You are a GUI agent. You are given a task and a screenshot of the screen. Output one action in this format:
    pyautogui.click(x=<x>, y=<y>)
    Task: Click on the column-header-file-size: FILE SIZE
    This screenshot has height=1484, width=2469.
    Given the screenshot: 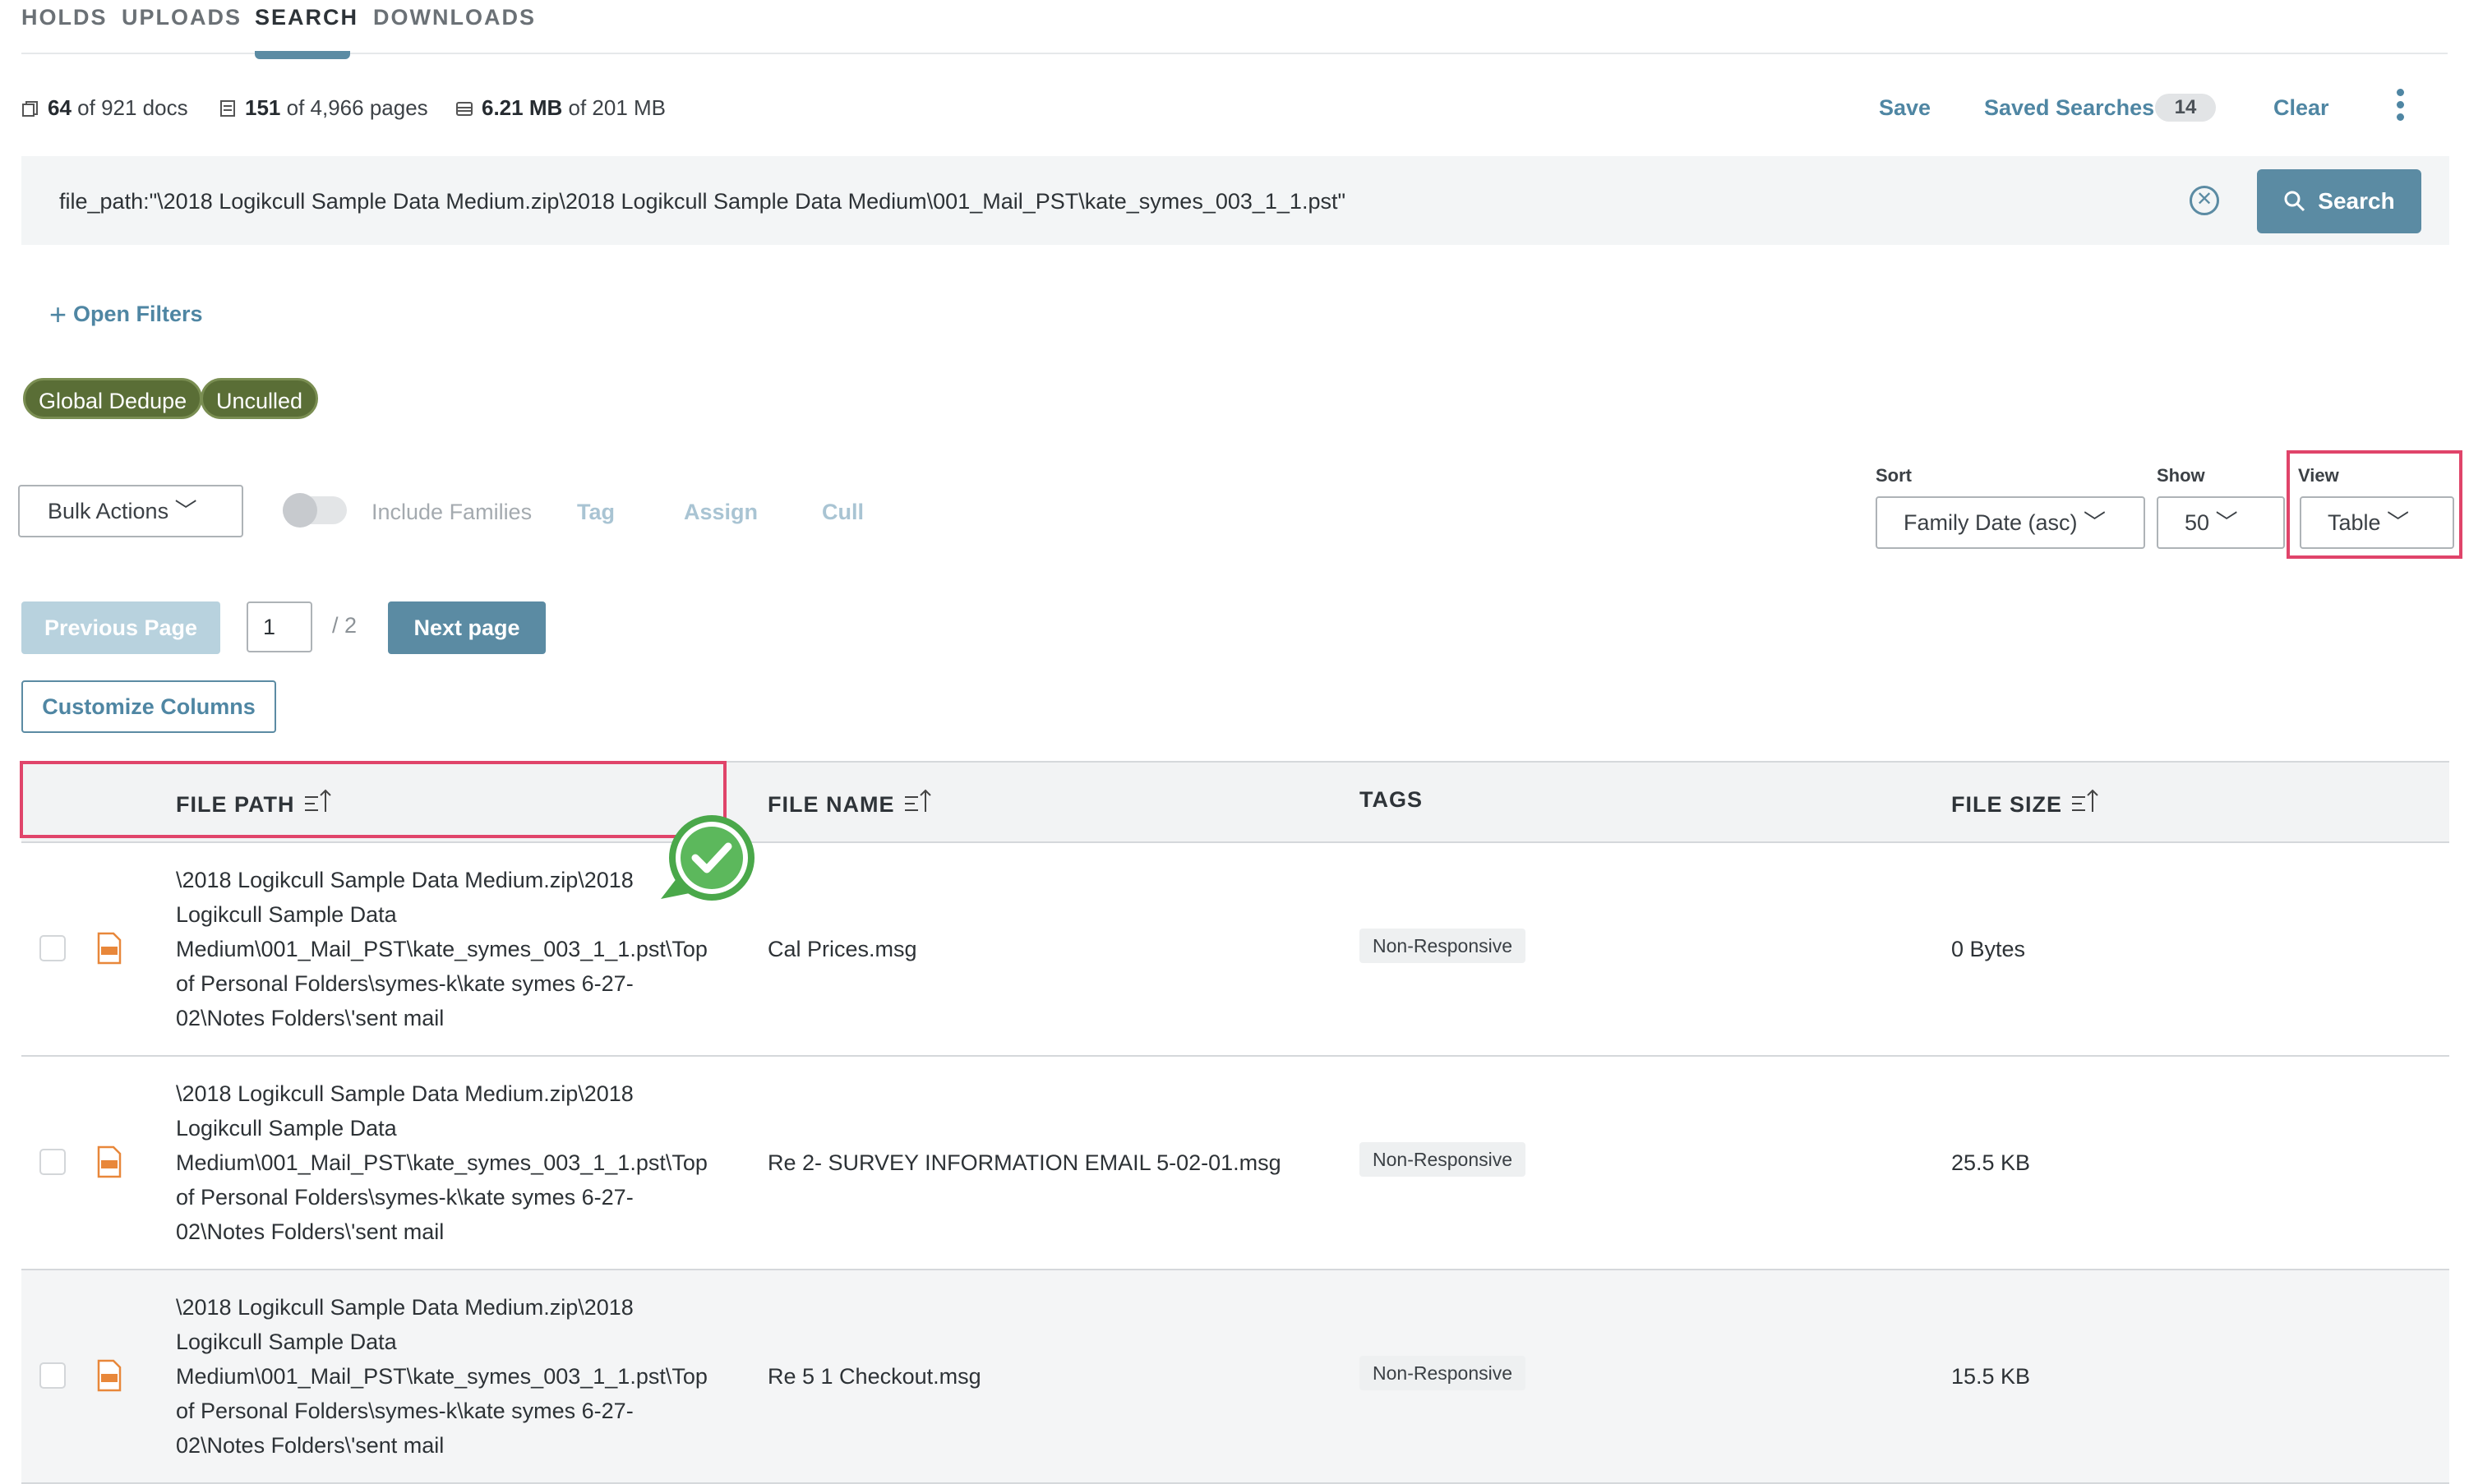 What is the action you would take?
    pyautogui.click(x=2025, y=802)
    